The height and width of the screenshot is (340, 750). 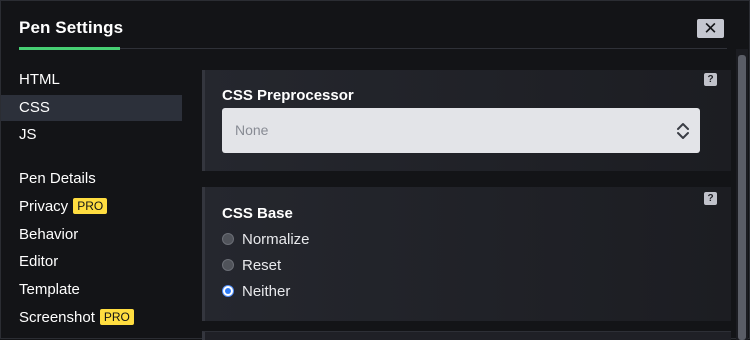 I want to click on radio-button-selected, so click(x=228, y=291).